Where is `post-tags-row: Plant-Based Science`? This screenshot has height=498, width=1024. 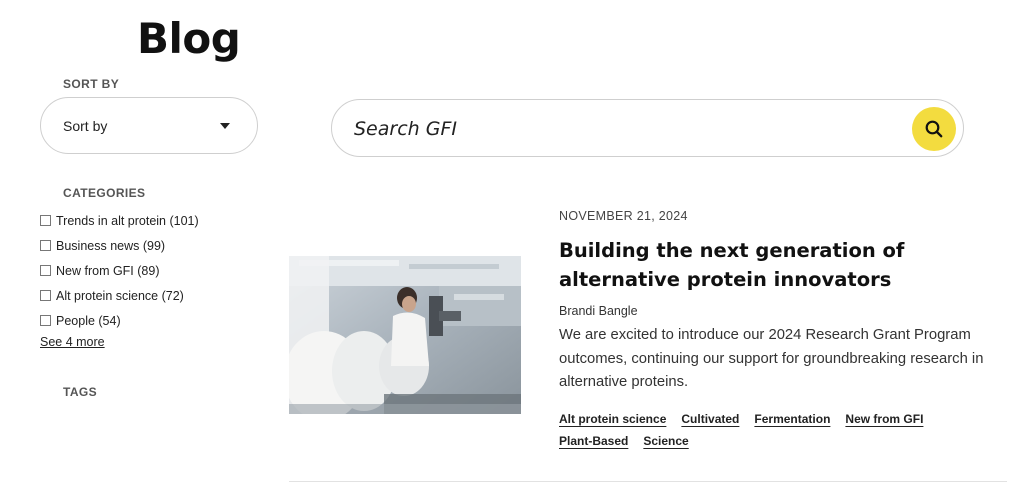
post-tags-row: Plant-Based Science is located at coordinates (624, 441).